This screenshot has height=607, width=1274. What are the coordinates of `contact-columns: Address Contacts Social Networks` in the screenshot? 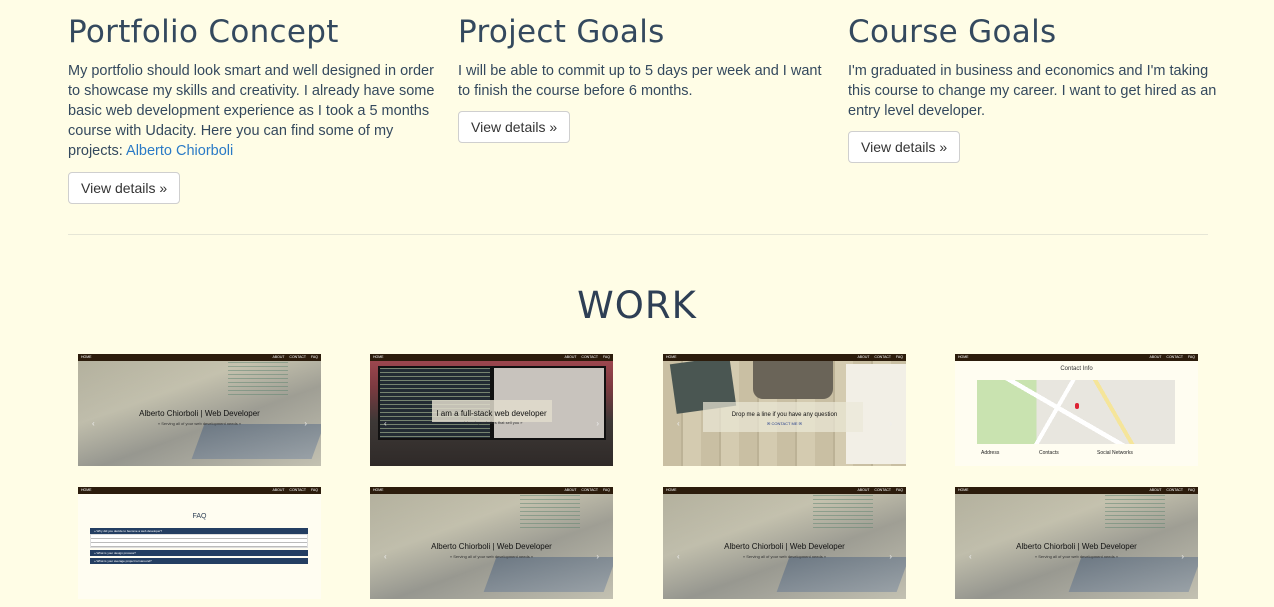 It's located at (1079, 453).